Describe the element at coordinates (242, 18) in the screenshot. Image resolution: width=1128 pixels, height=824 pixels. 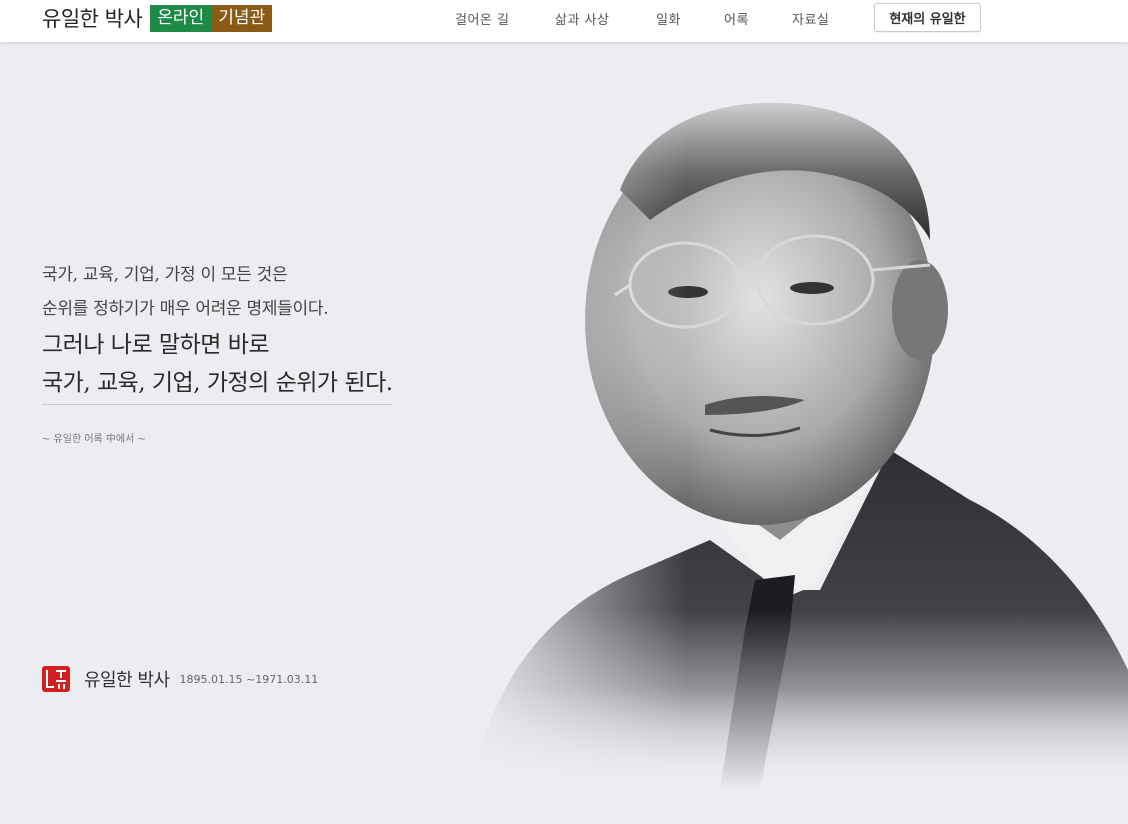
I see `logo-tag-museum: 기념관` at that location.